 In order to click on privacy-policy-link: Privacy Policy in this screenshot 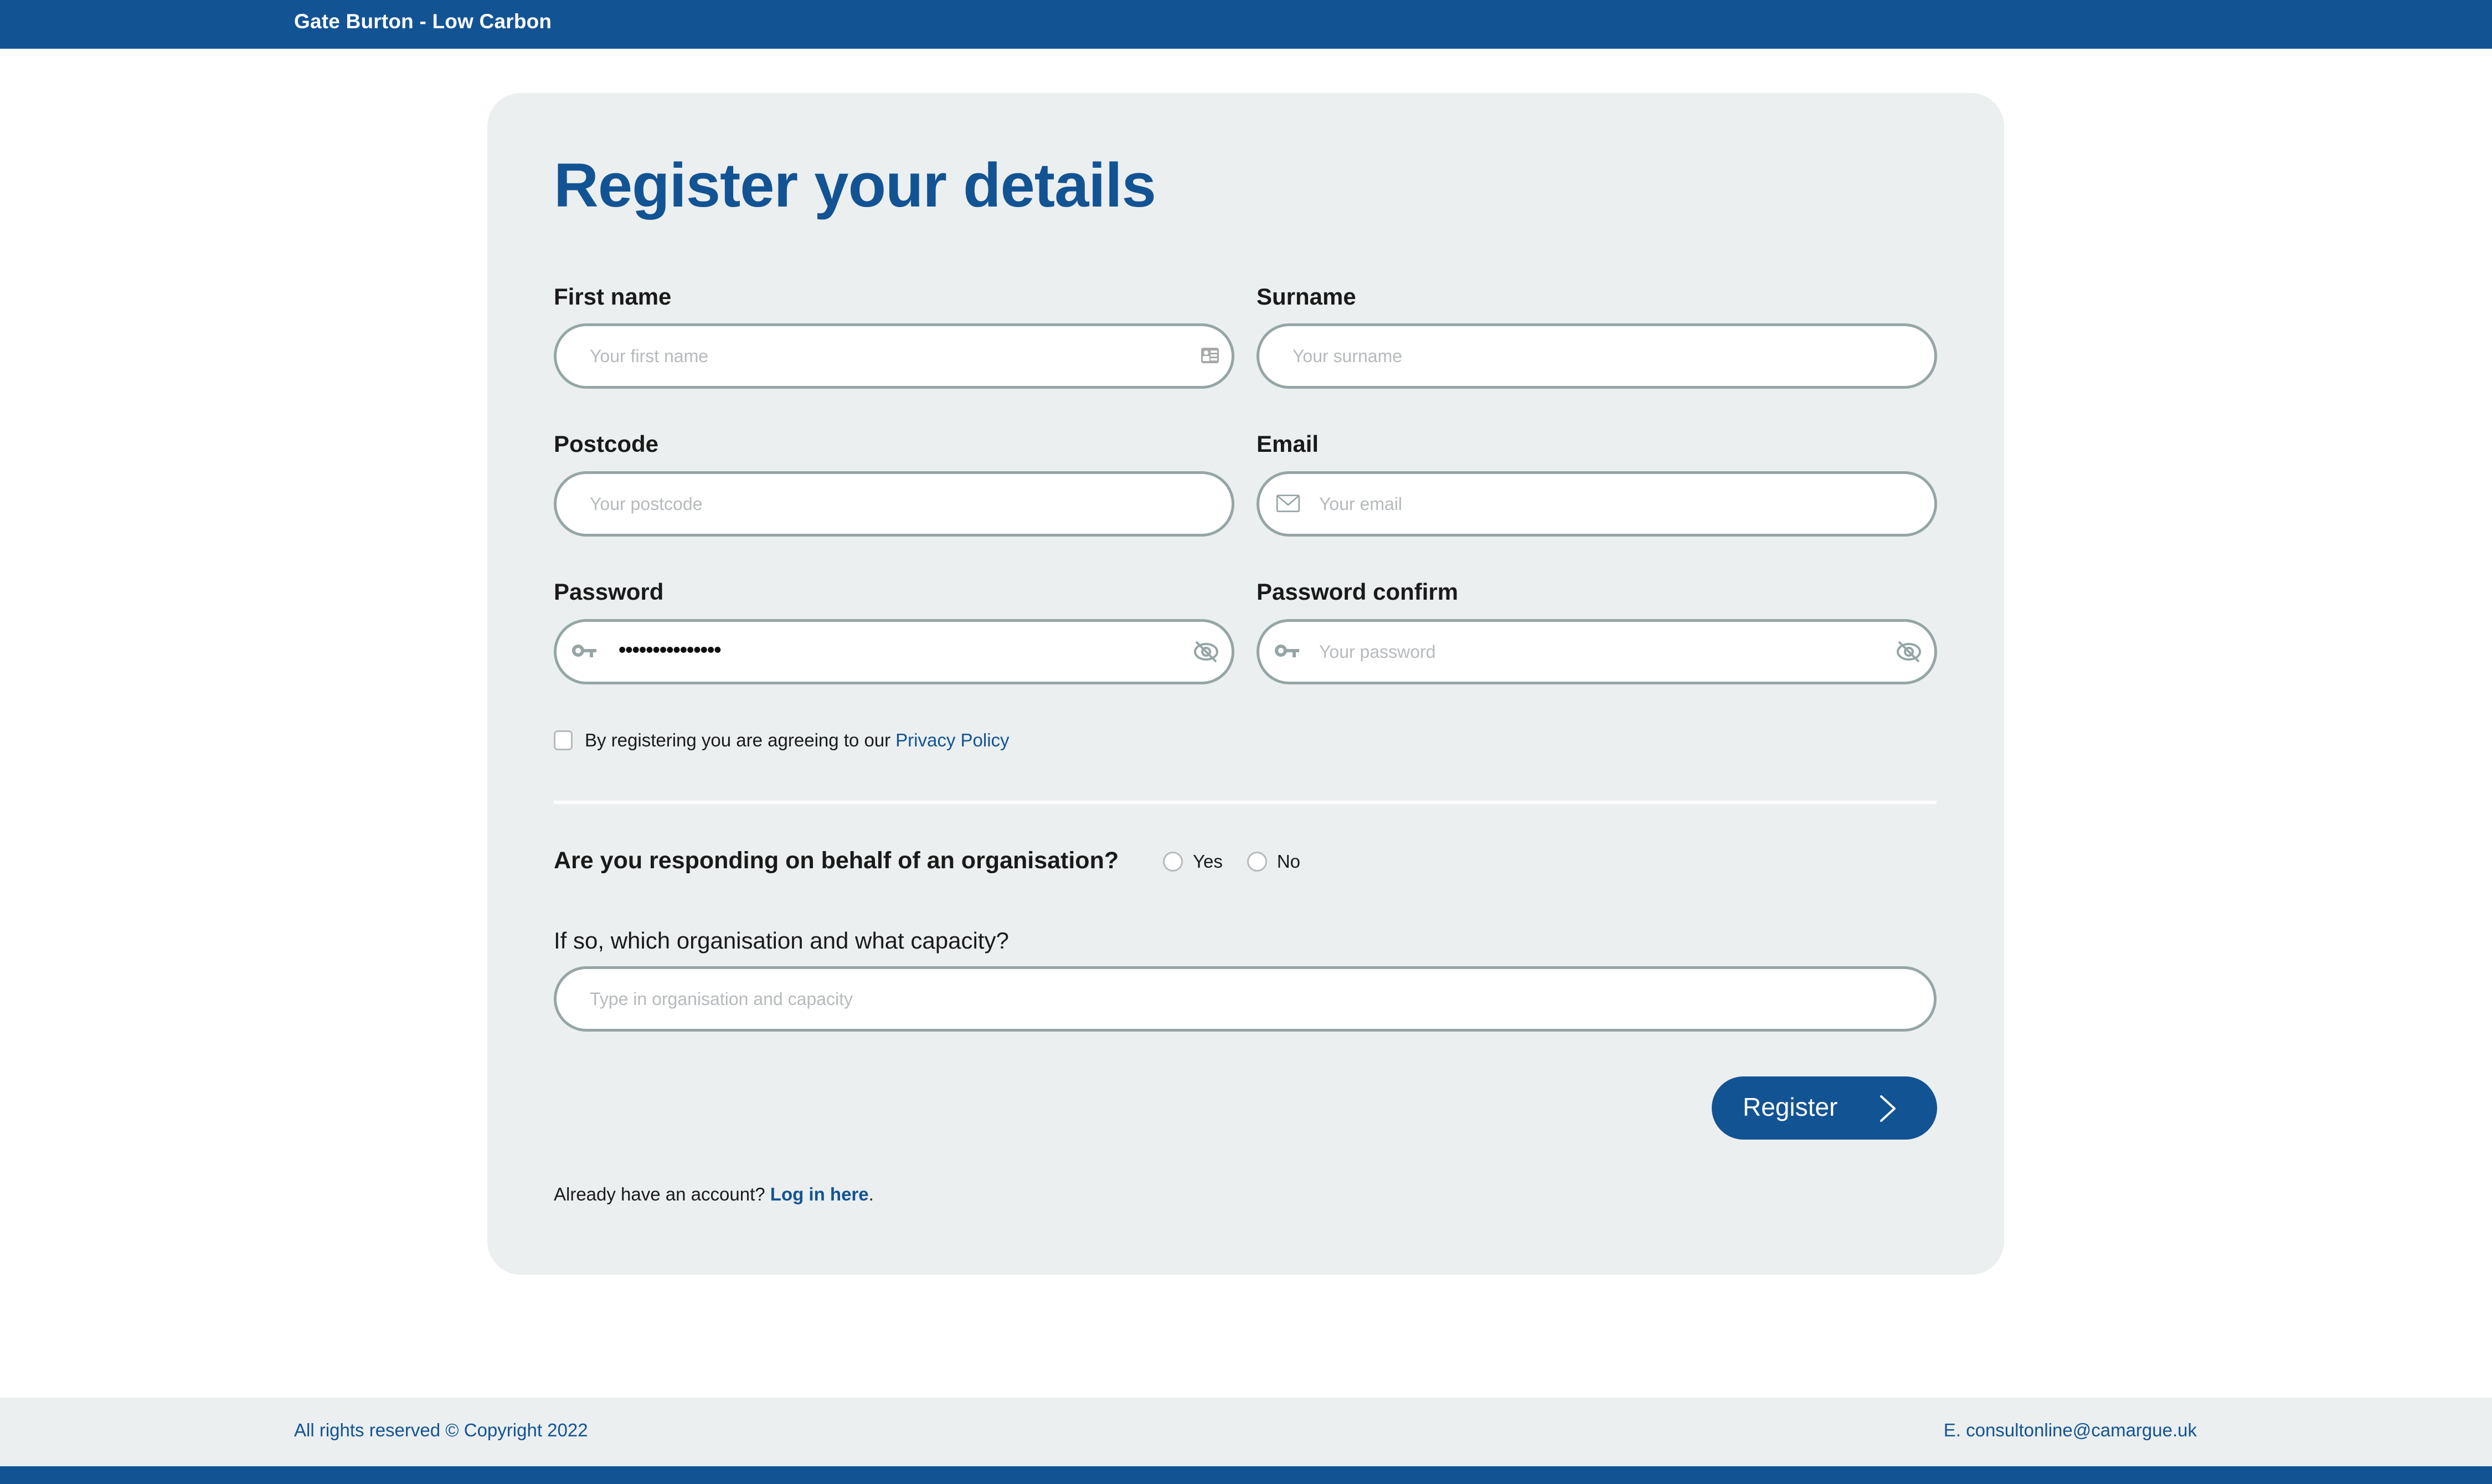, I will do `click(952, 740)`.